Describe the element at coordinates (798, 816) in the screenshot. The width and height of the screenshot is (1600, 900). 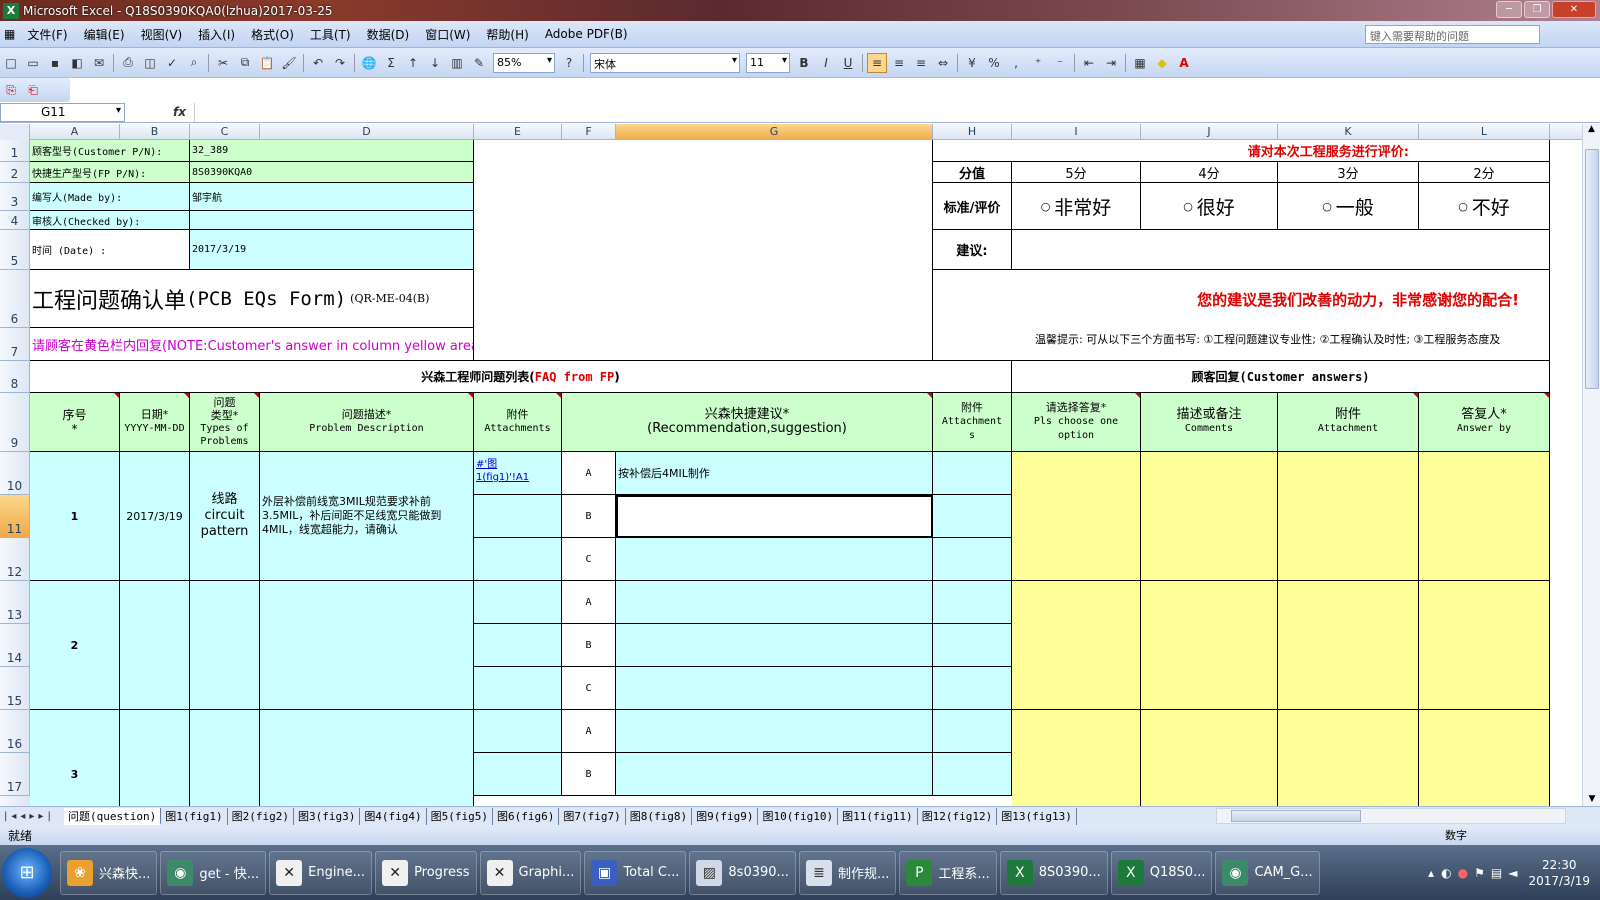
I see `sheet-tab-fig10: 图10(fig10)` at that location.